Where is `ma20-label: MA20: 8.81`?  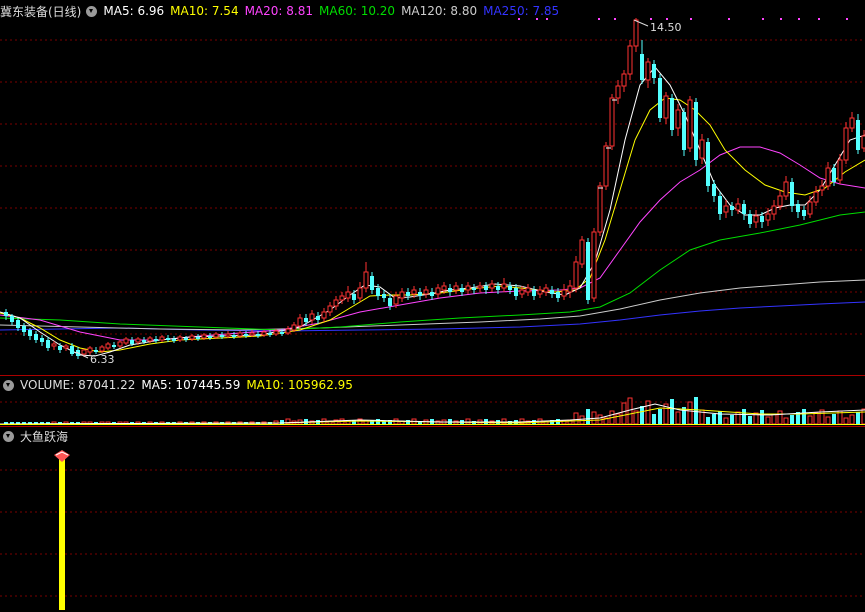 ma20-label: MA20: 8.81 is located at coordinates (278, 11).